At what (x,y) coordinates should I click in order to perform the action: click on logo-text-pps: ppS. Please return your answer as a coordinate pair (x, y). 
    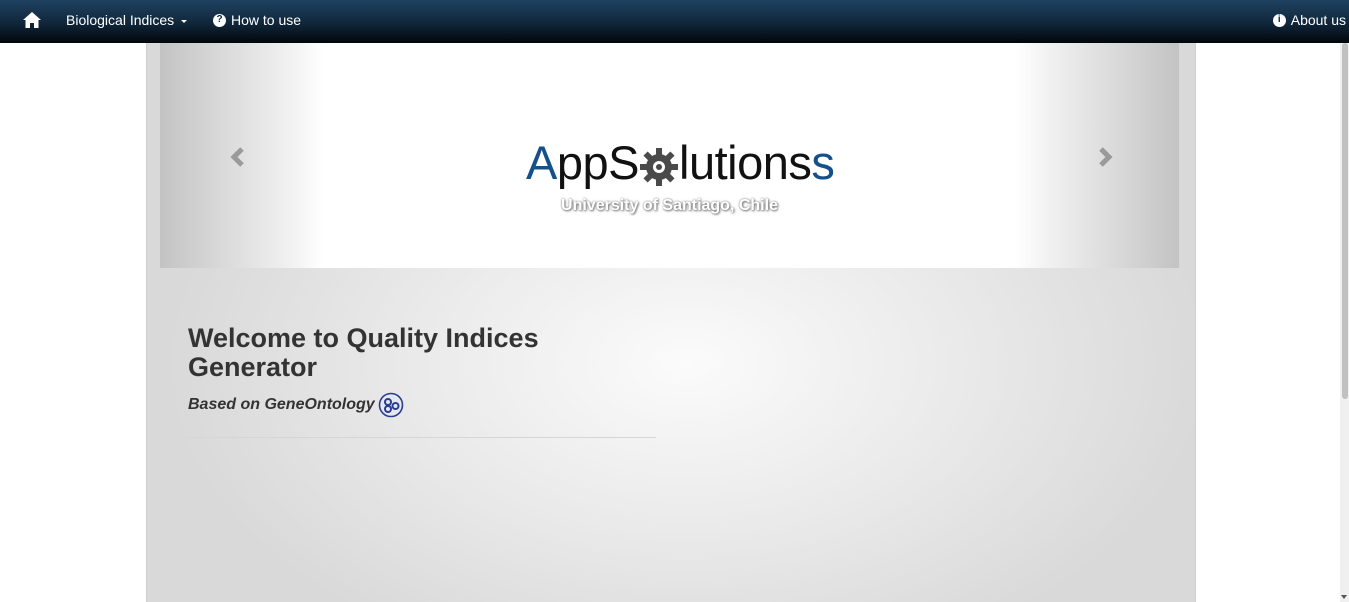
    Looking at the image, I should click on (598, 162).